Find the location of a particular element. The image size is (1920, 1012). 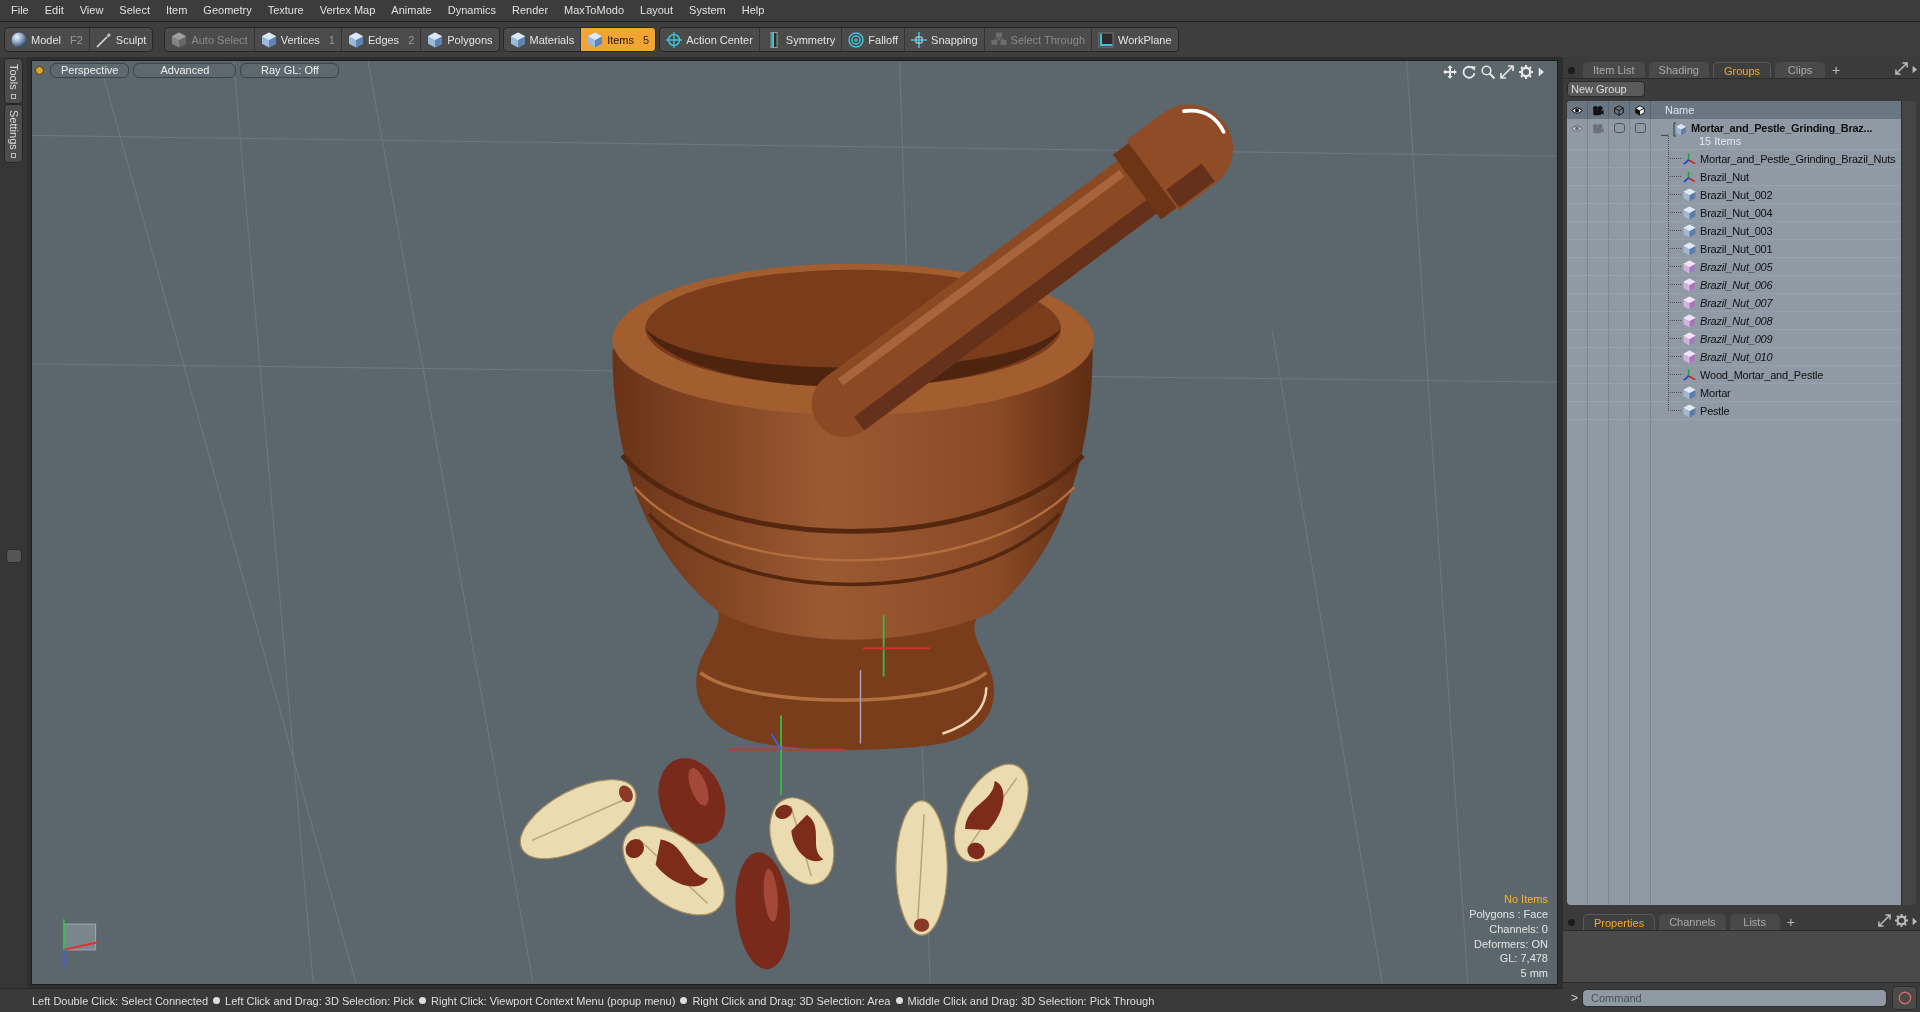

maximize-icon is located at coordinates (1507, 72).